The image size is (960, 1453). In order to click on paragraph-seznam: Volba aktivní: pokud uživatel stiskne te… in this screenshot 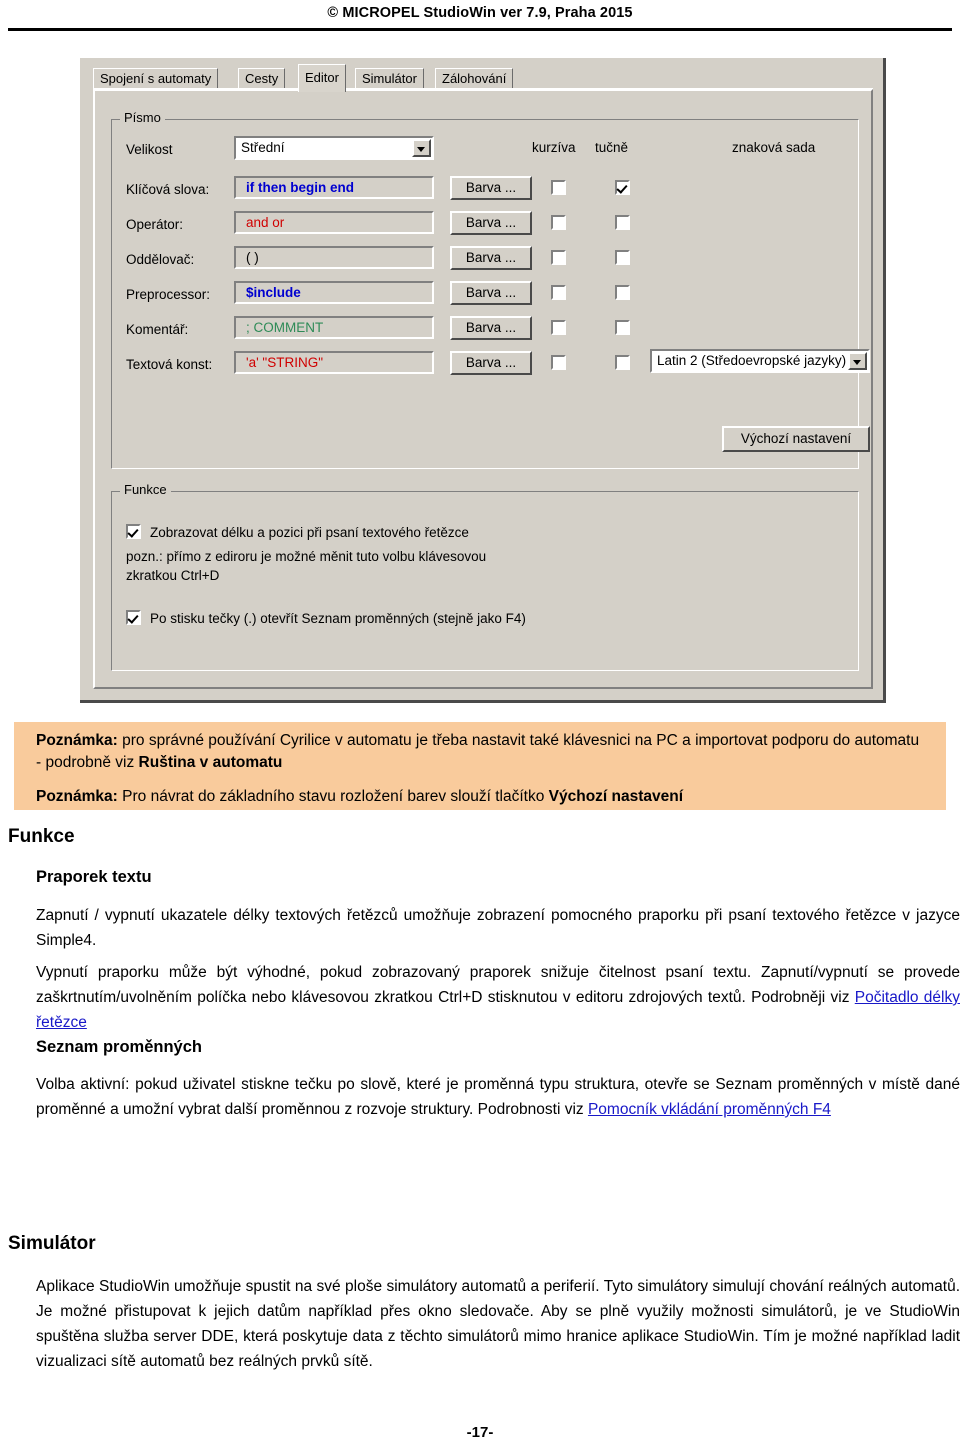, I will do `click(498, 1097)`.